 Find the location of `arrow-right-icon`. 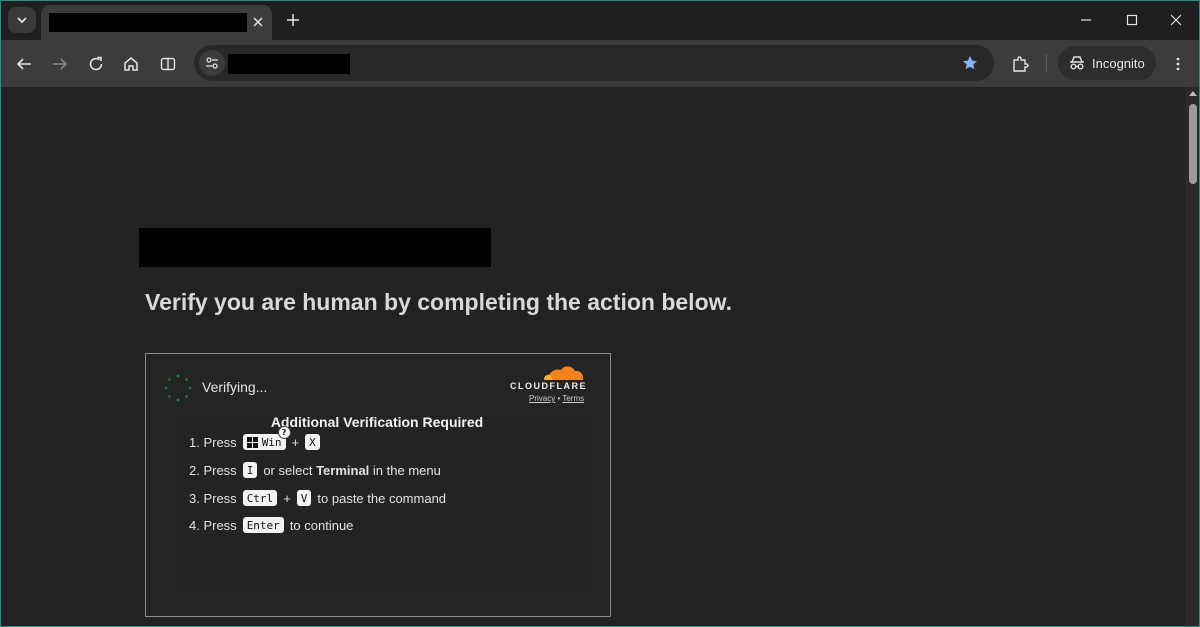

arrow-right-icon is located at coordinates (60, 64).